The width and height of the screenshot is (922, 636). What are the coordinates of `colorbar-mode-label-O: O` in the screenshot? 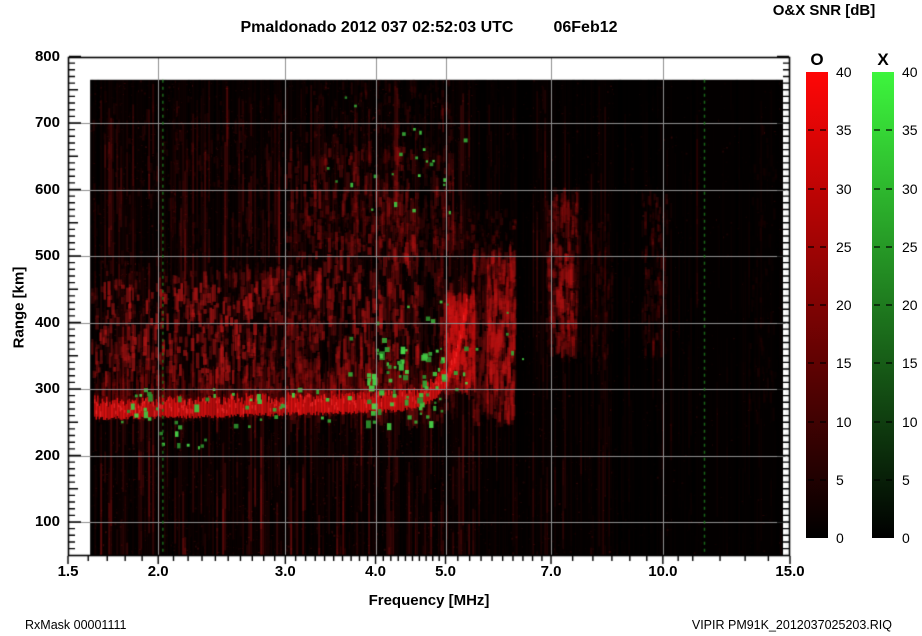 It's located at (817, 59).